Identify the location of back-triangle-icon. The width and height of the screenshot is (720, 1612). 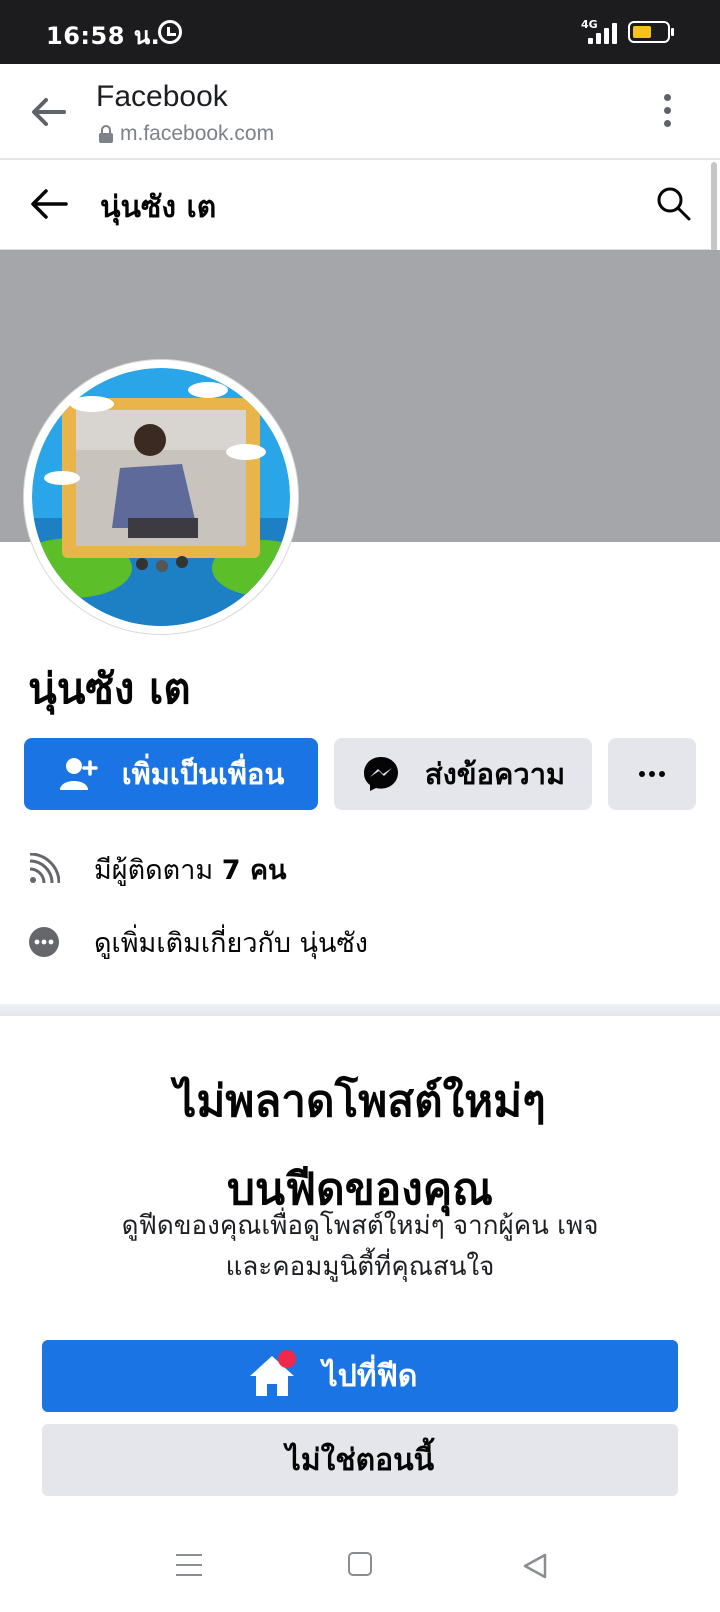
(535, 1566).